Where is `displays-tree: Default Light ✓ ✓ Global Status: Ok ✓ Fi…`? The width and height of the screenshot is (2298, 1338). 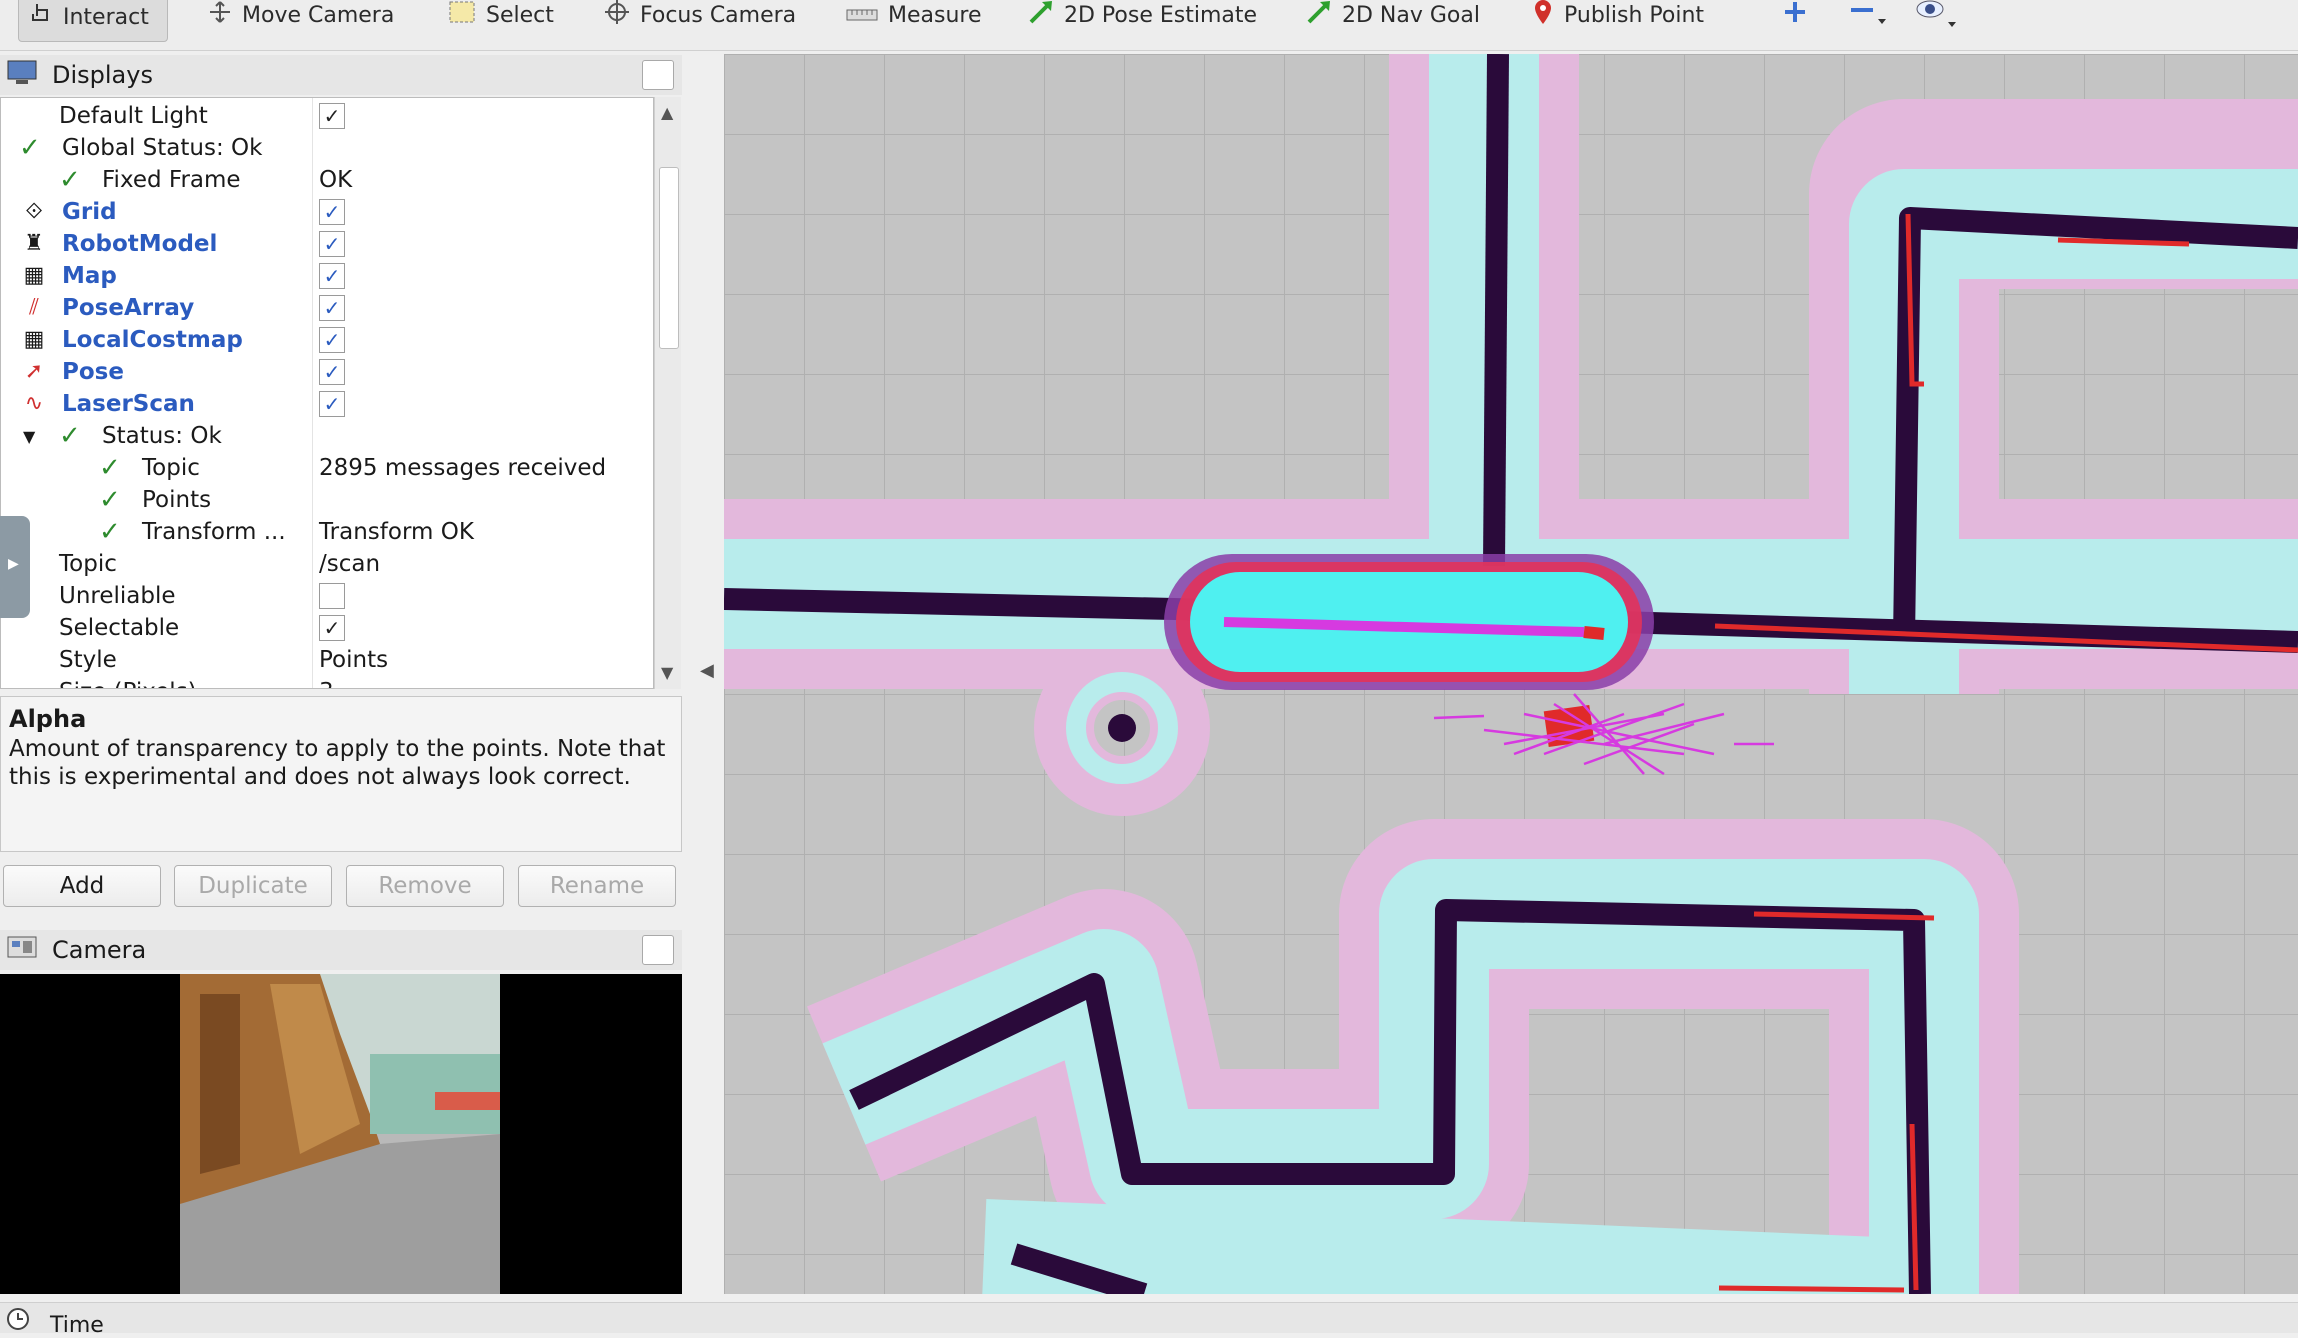 displays-tree: Default Light ✓ ✓ Global Status: Ok ✓ Fi… is located at coordinates (327, 393).